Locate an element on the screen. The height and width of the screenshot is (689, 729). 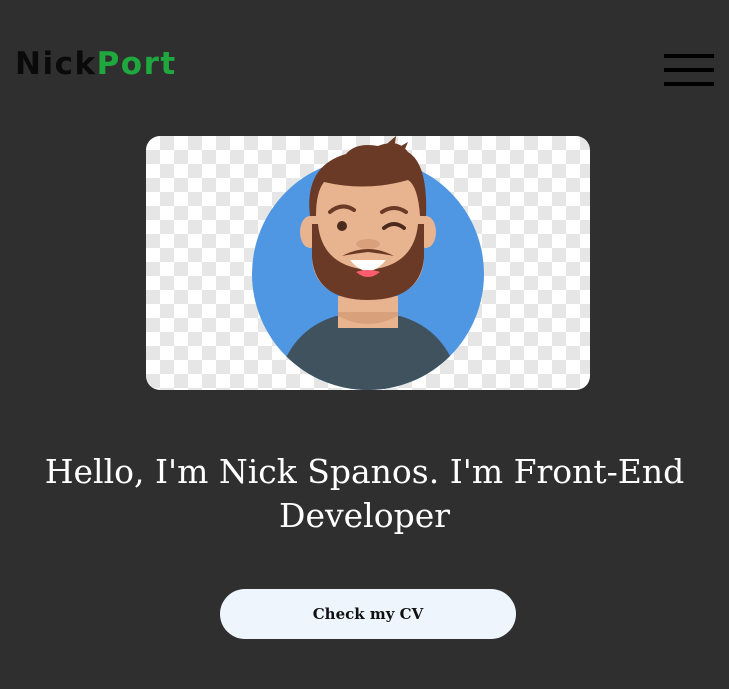
site-logo: NickPort is located at coordinates (96, 64).